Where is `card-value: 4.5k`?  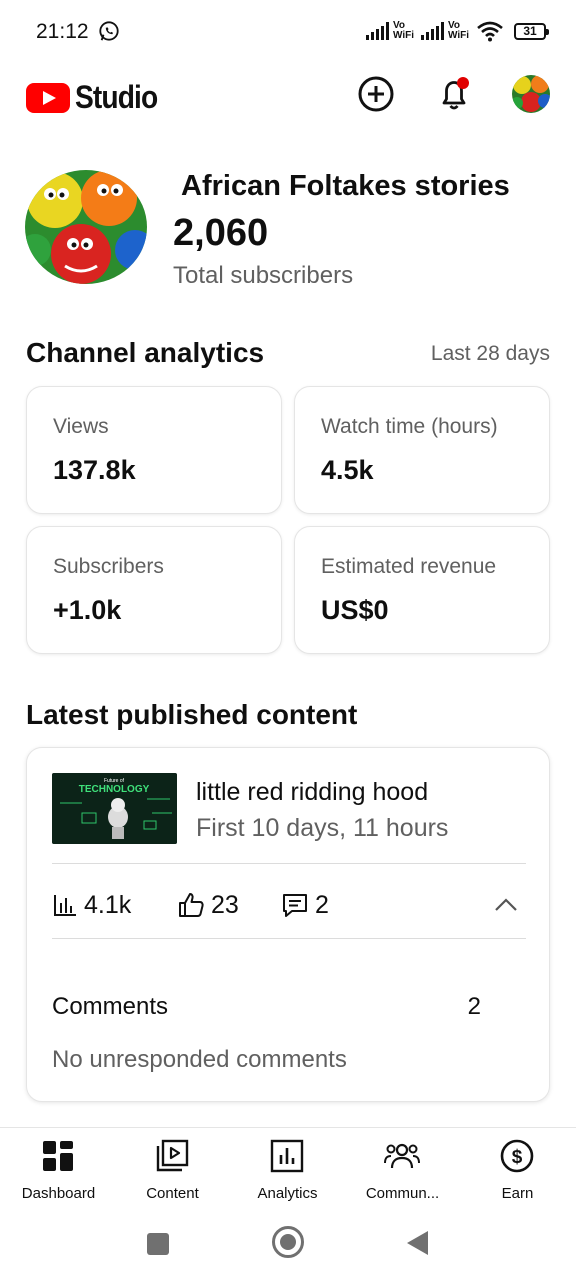
card-value: 4.5k is located at coordinates (347, 470).